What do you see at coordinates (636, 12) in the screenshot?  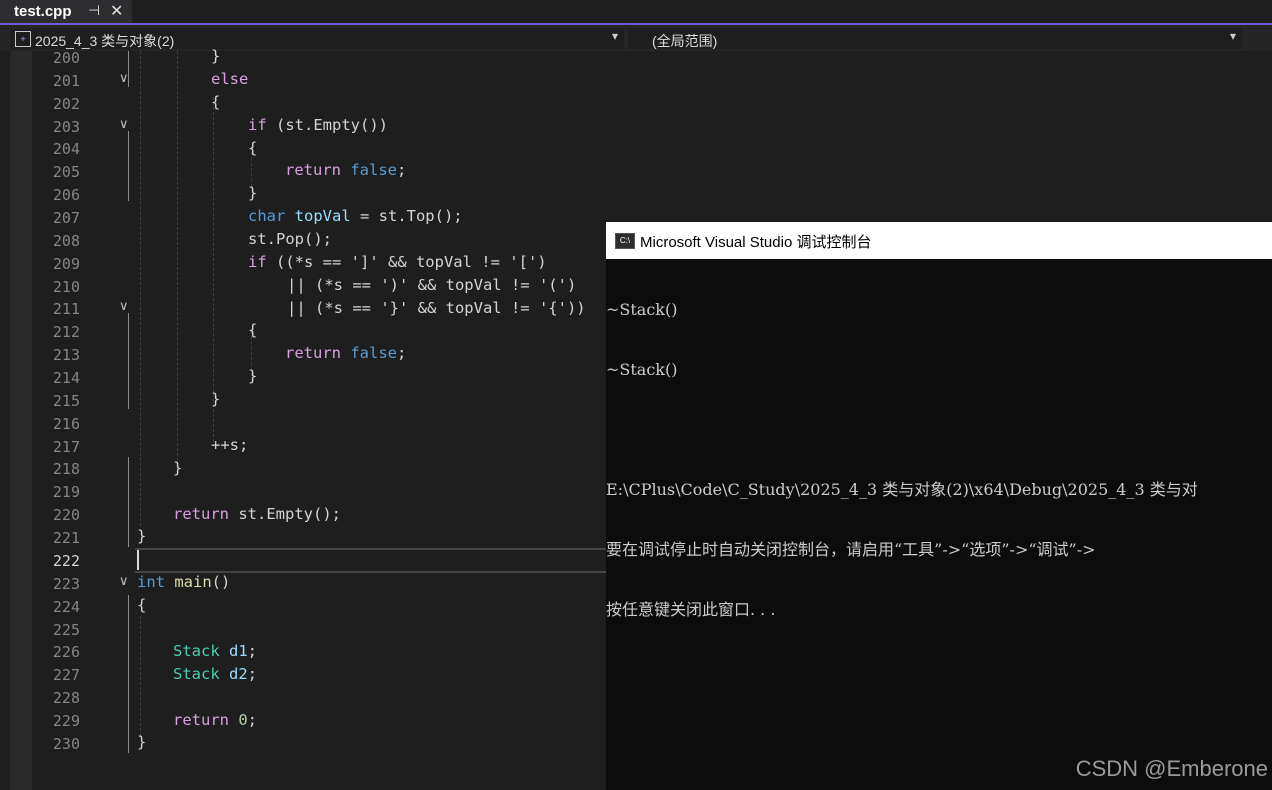 I see `tab-bar: test.cpp ⊣ ✕` at bounding box center [636, 12].